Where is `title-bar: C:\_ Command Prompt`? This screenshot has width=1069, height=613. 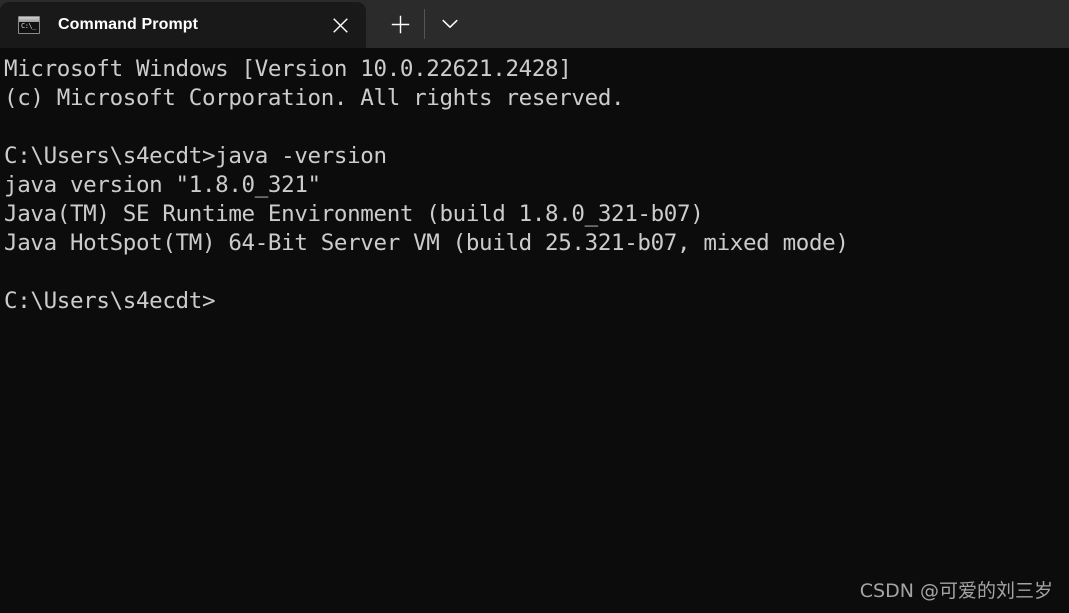
title-bar: C:\_ Command Prompt is located at coordinates (534, 24).